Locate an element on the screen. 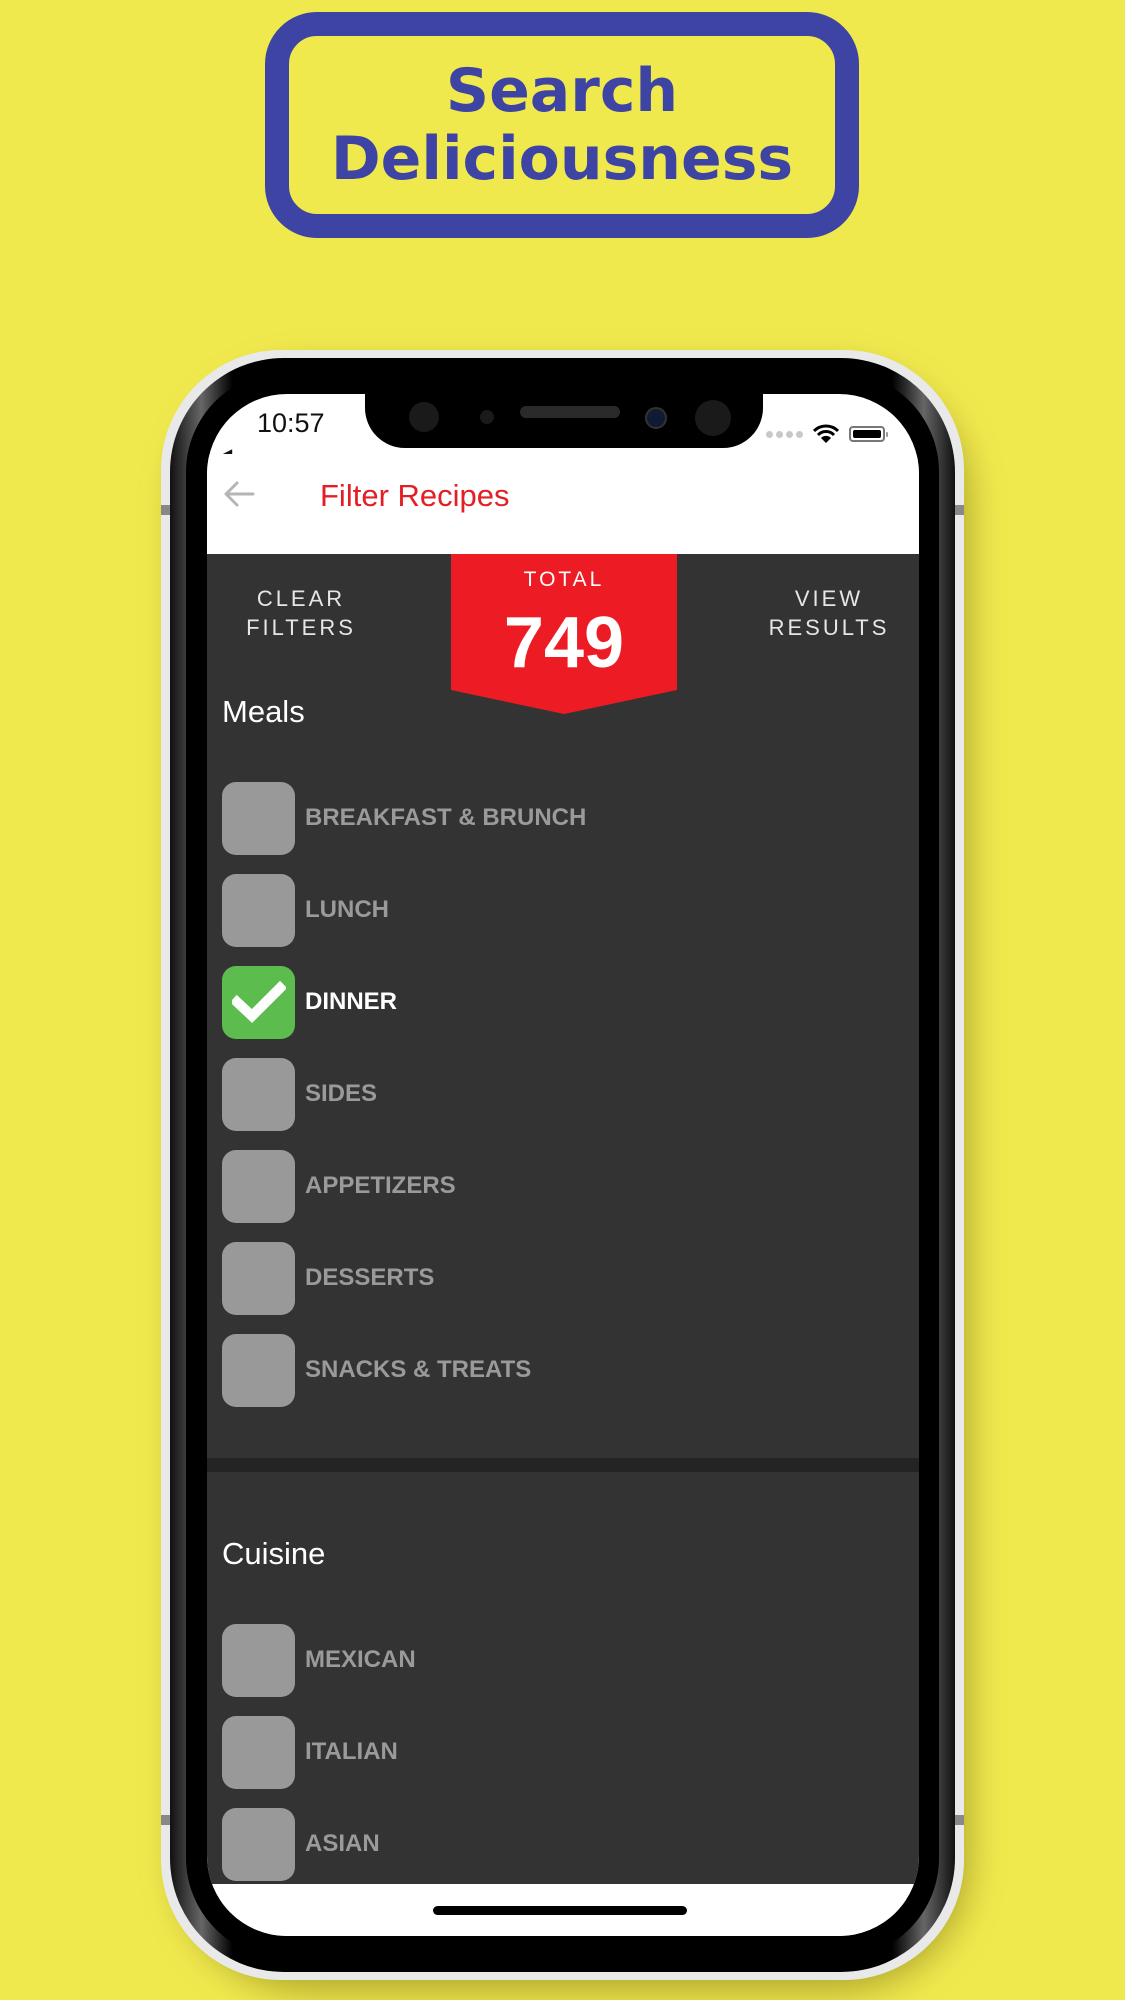 This screenshot has width=1125, height=2000. cuisine-option-list: MEXICAN ITALIAN ASIAN is located at coordinates (319, 1752).